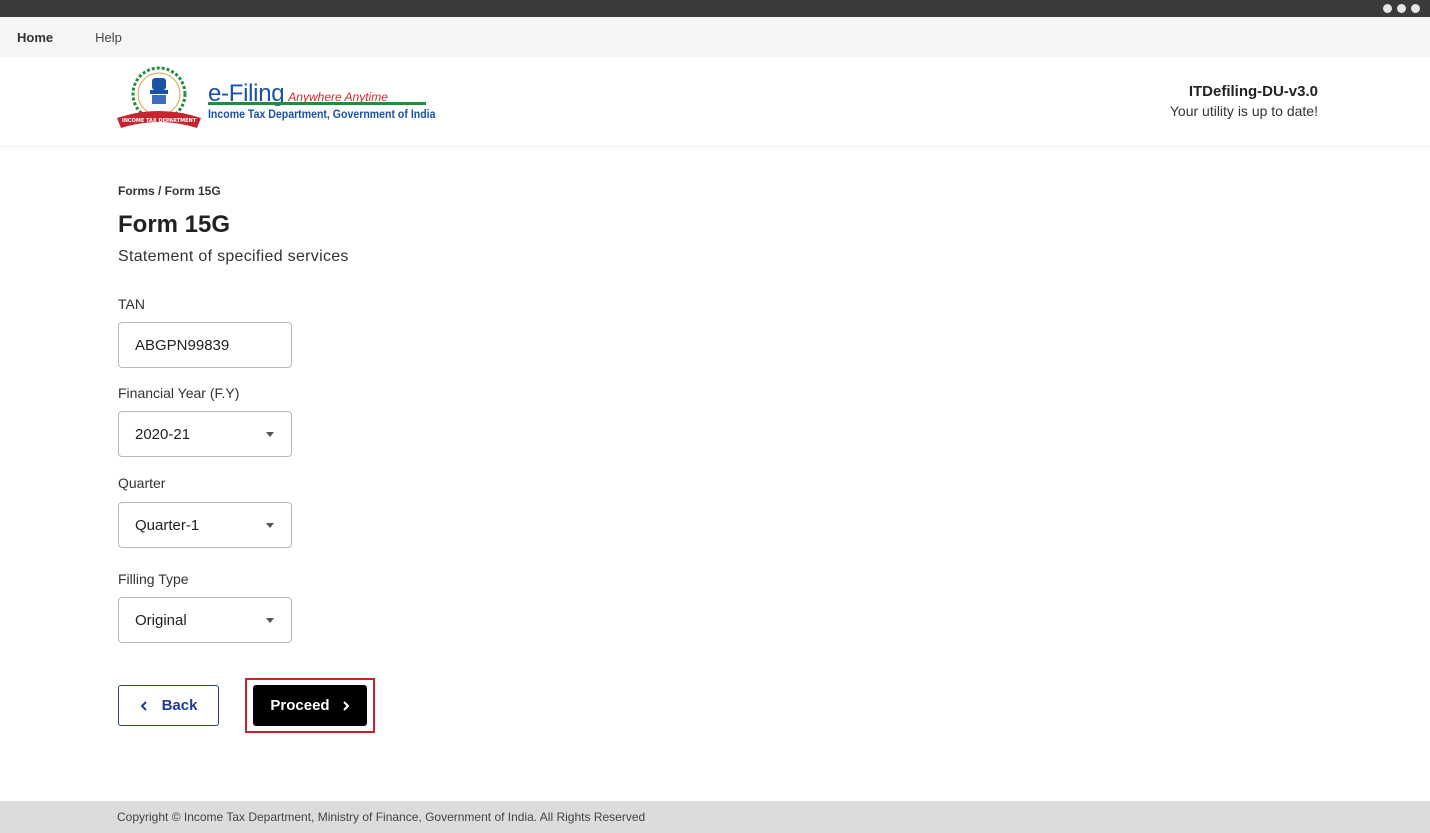 Image resolution: width=1430 pixels, height=833 pixels. What do you see at coordinates (179, 705) in the screenshot?
I see `back-label: Back` at bounding box center [179, 705].